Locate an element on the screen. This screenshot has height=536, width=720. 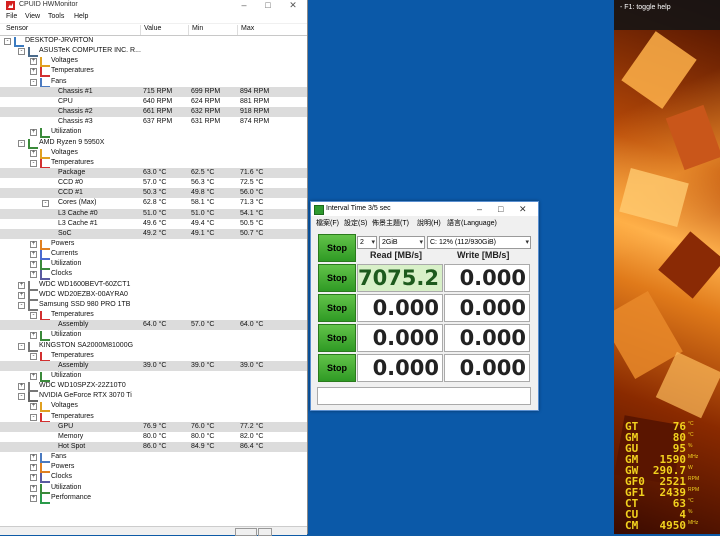
menu-language: 語言(Language) is located at coordinates (472, 223).